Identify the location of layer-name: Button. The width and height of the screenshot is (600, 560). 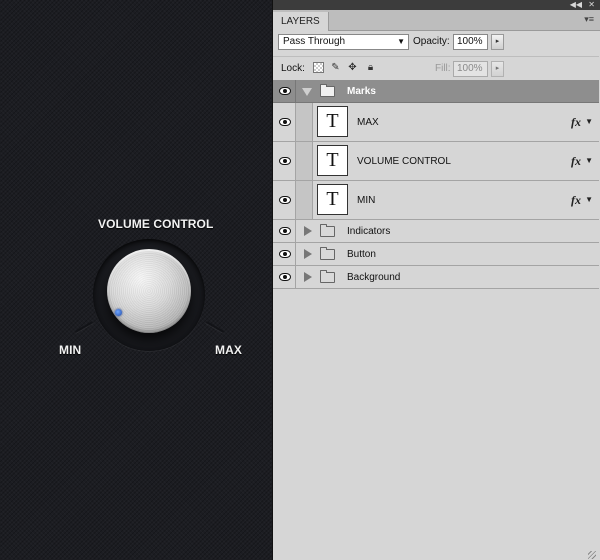
(361, 254).